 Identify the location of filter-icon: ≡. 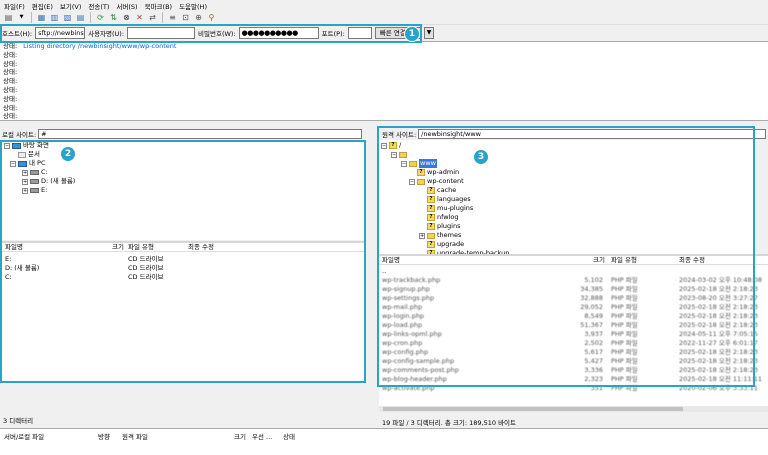
(172, 17).